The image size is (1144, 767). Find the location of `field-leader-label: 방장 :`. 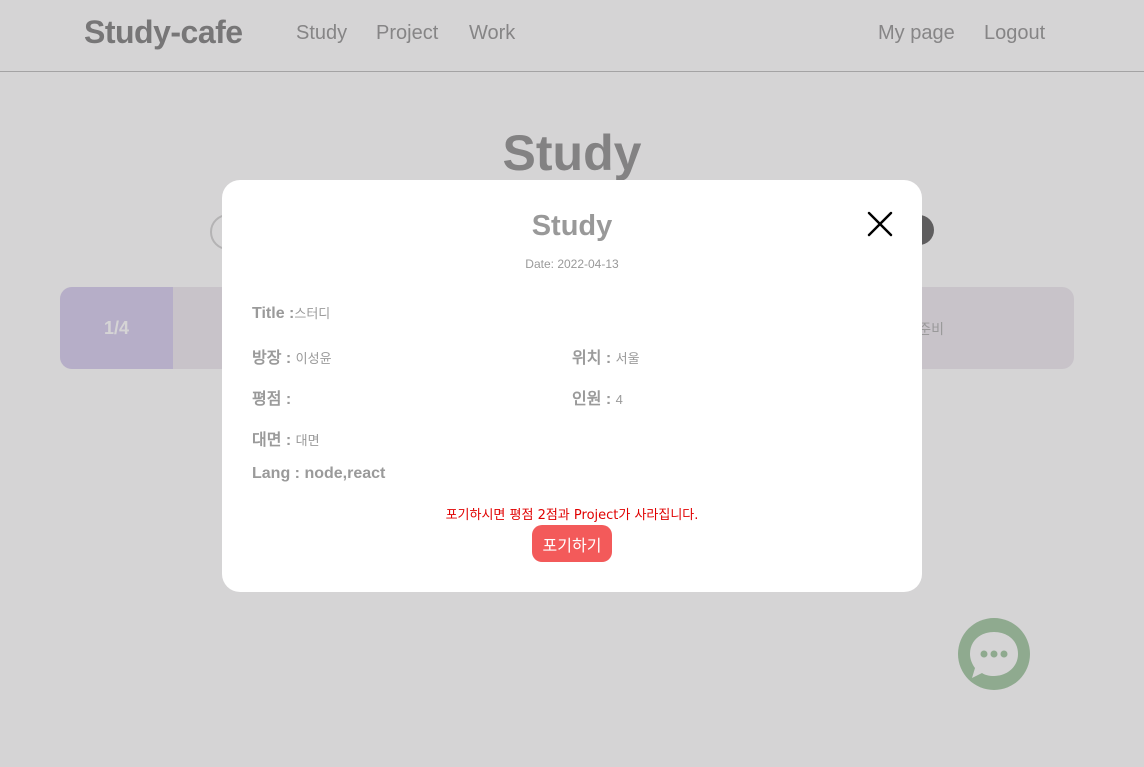

field-leader-label: 방장 : is located at coordinates (272, 358).